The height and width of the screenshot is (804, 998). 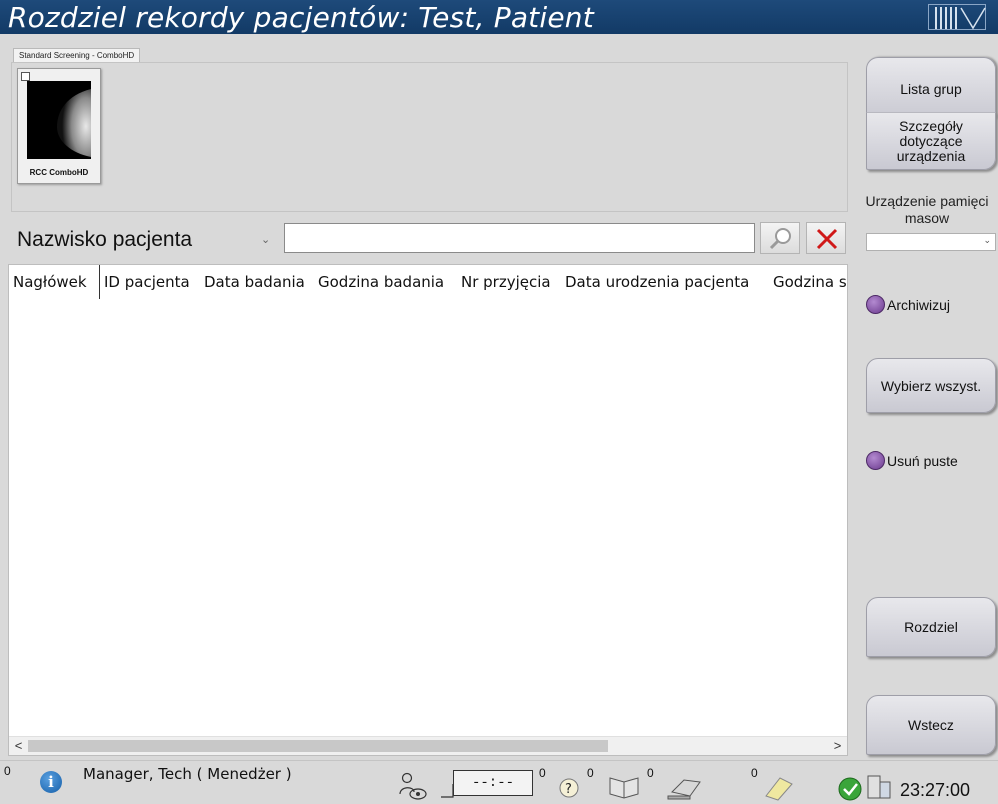 I want to click on system-icon, so click(x=879, y=787).